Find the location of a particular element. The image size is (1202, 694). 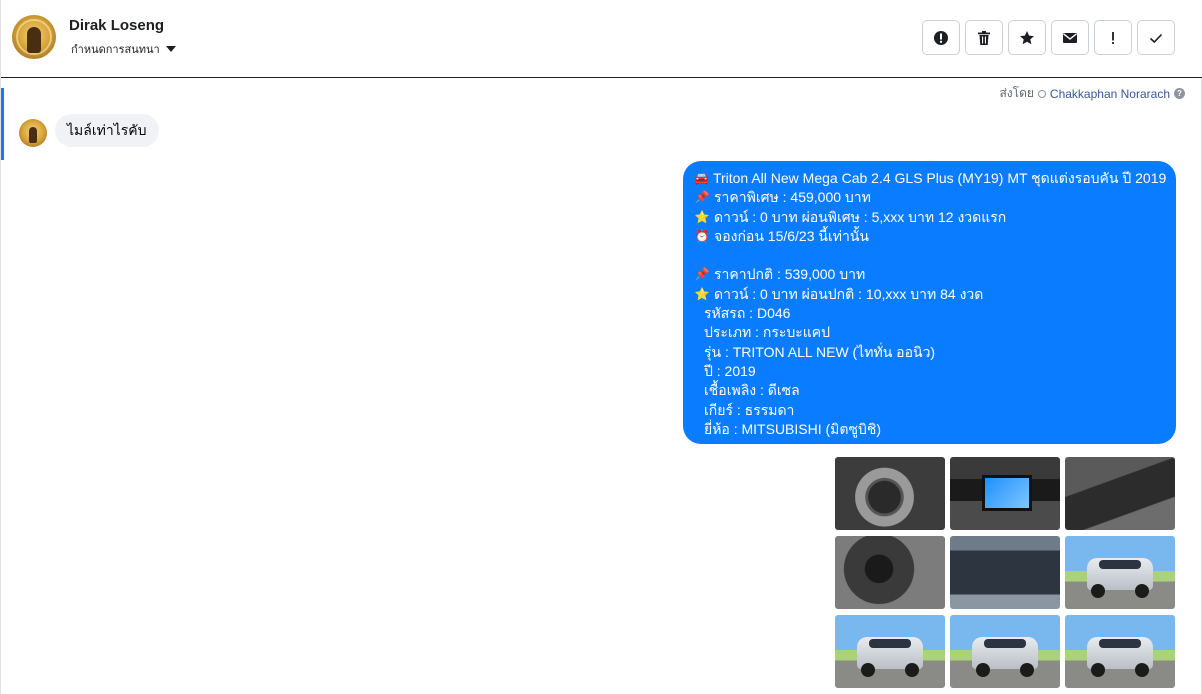

photo-truck-side-front is located at coordinates (1005, 651).